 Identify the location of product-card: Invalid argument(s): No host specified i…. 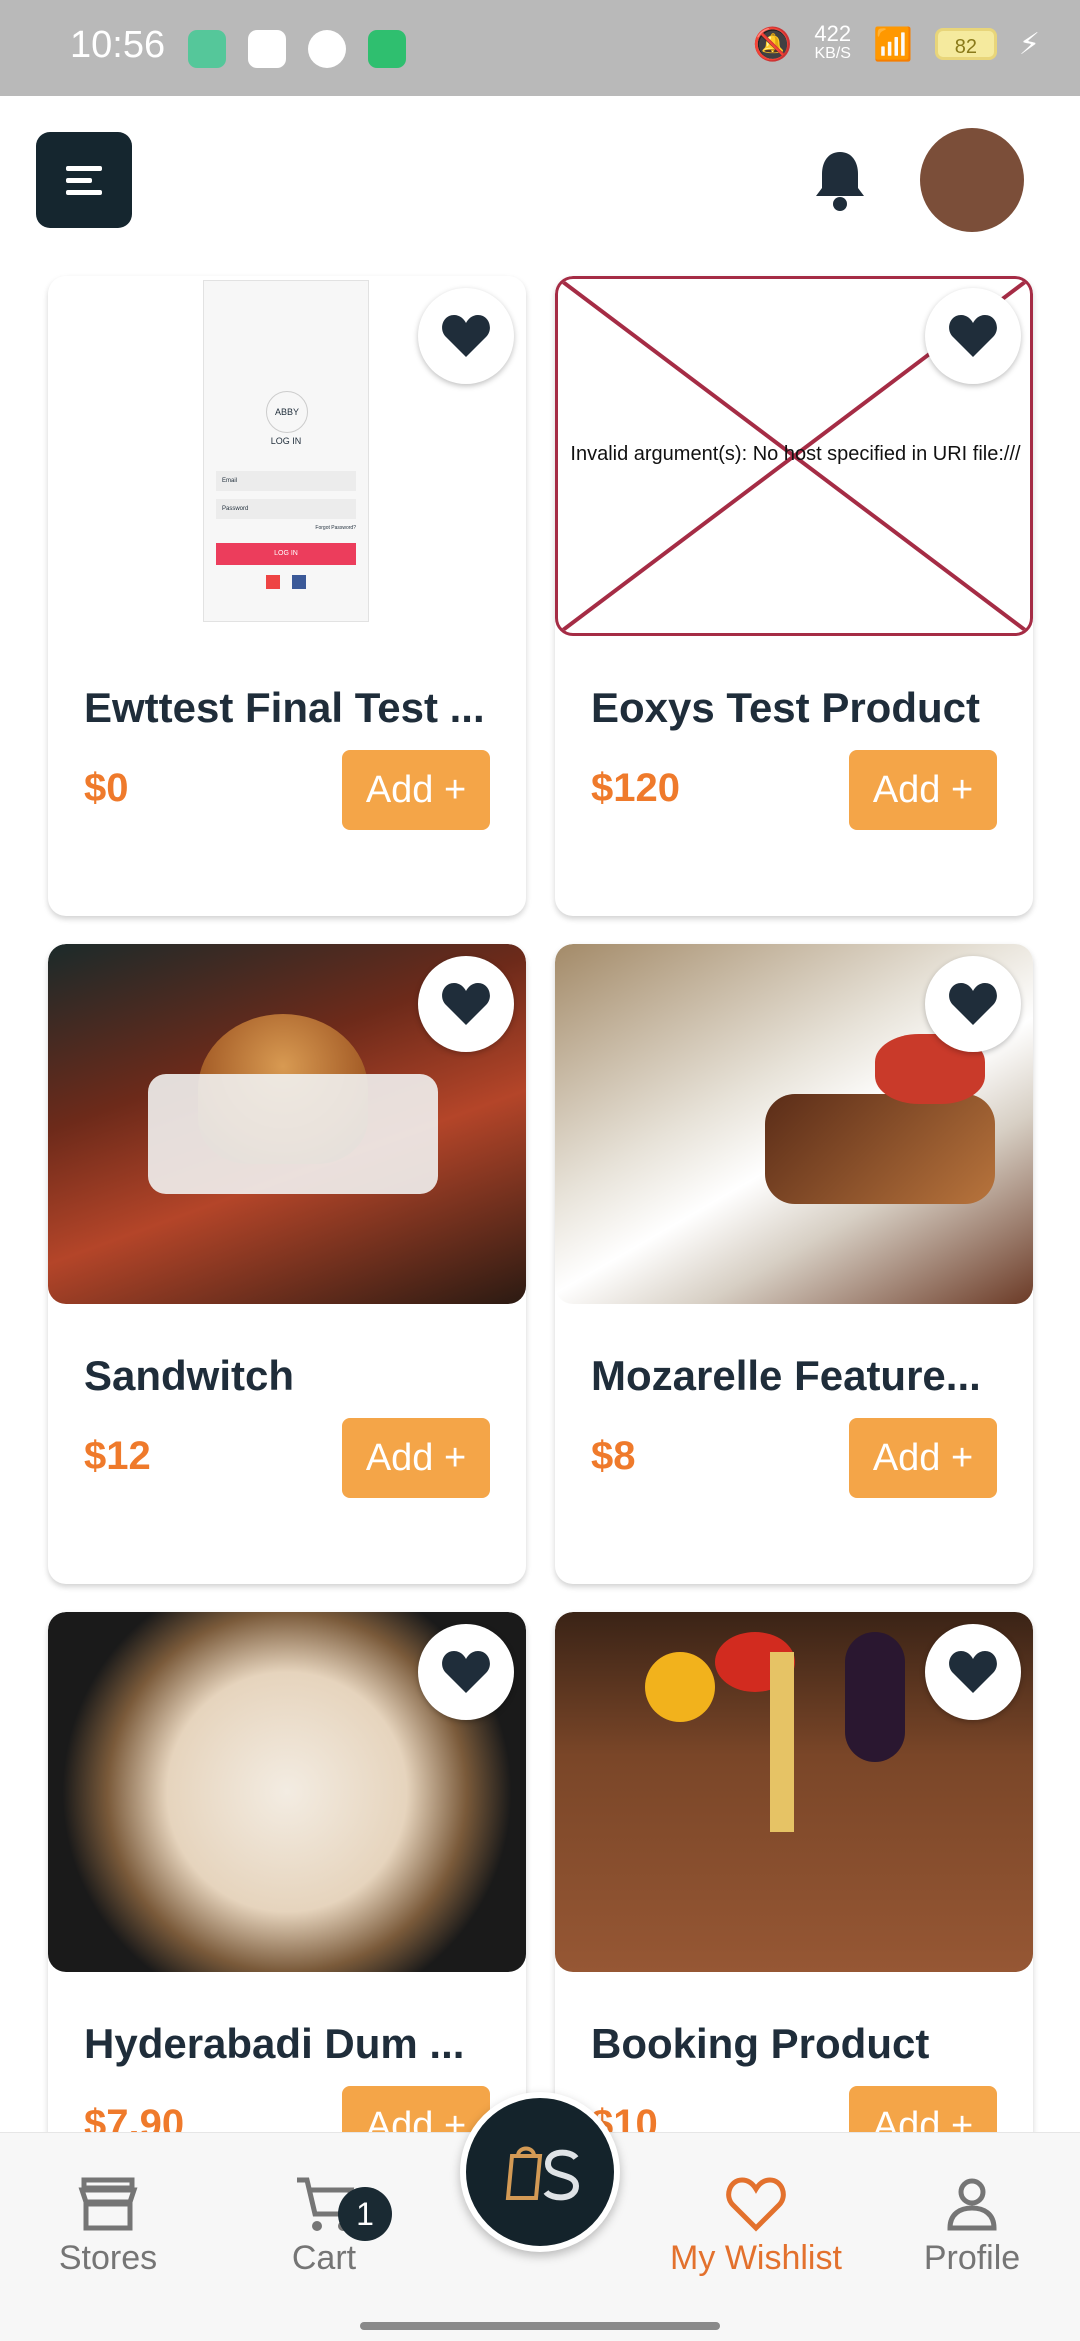
(794, 596).